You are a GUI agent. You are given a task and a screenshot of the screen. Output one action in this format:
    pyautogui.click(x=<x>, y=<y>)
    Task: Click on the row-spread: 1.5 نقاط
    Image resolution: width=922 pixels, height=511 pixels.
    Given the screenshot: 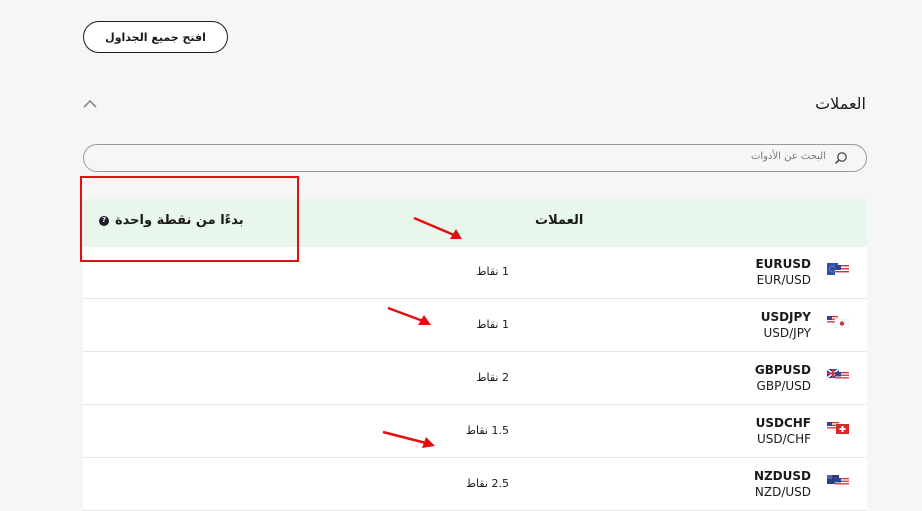 What is the action you would take?
    pyautogui.click(x=487, y=430)
    